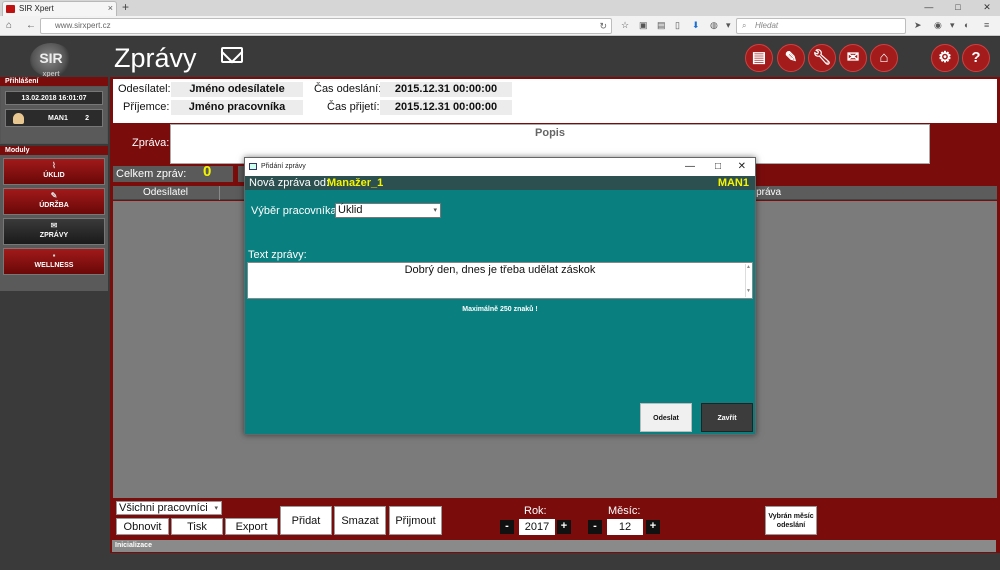 The width and height of the screenshot is (1000, 570). I want to click on year-plus-button: +, so click(564, 527).